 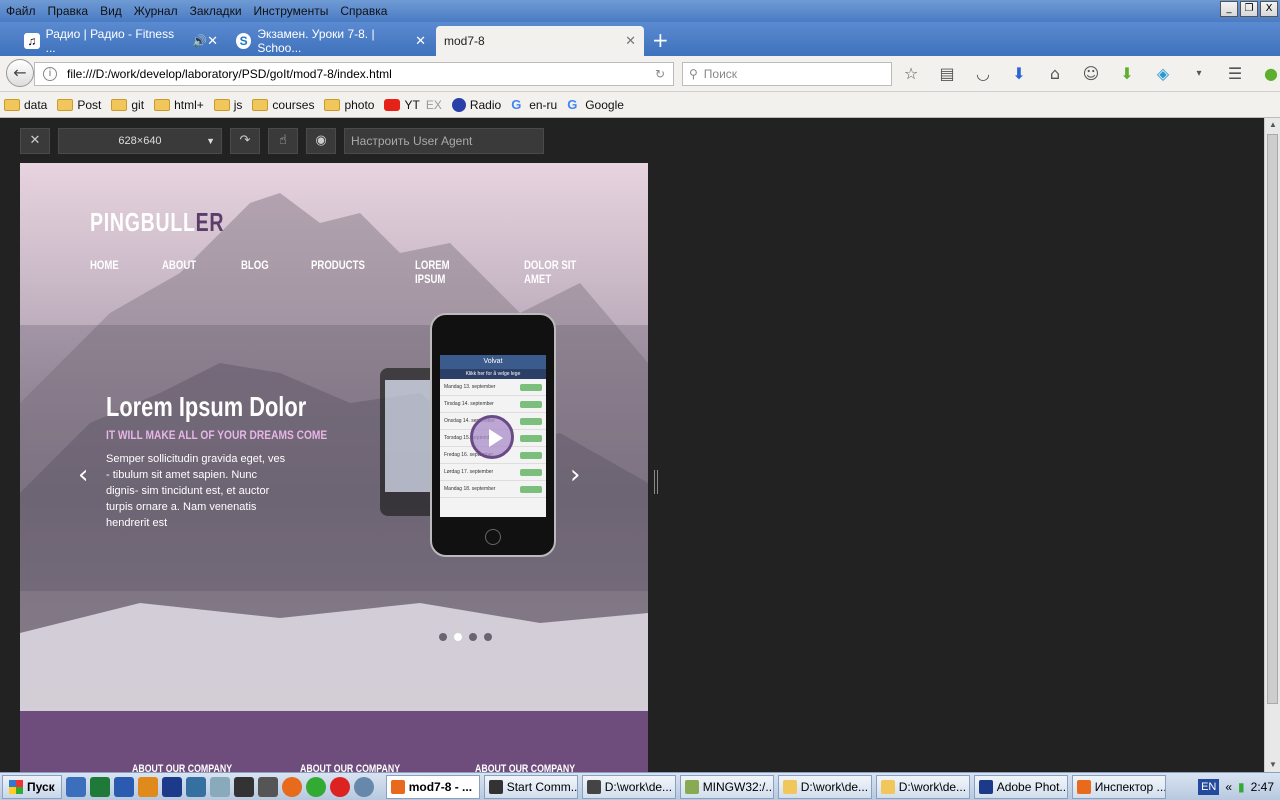 I want to click on scroll-thumb, so click(x=1272, y=419).